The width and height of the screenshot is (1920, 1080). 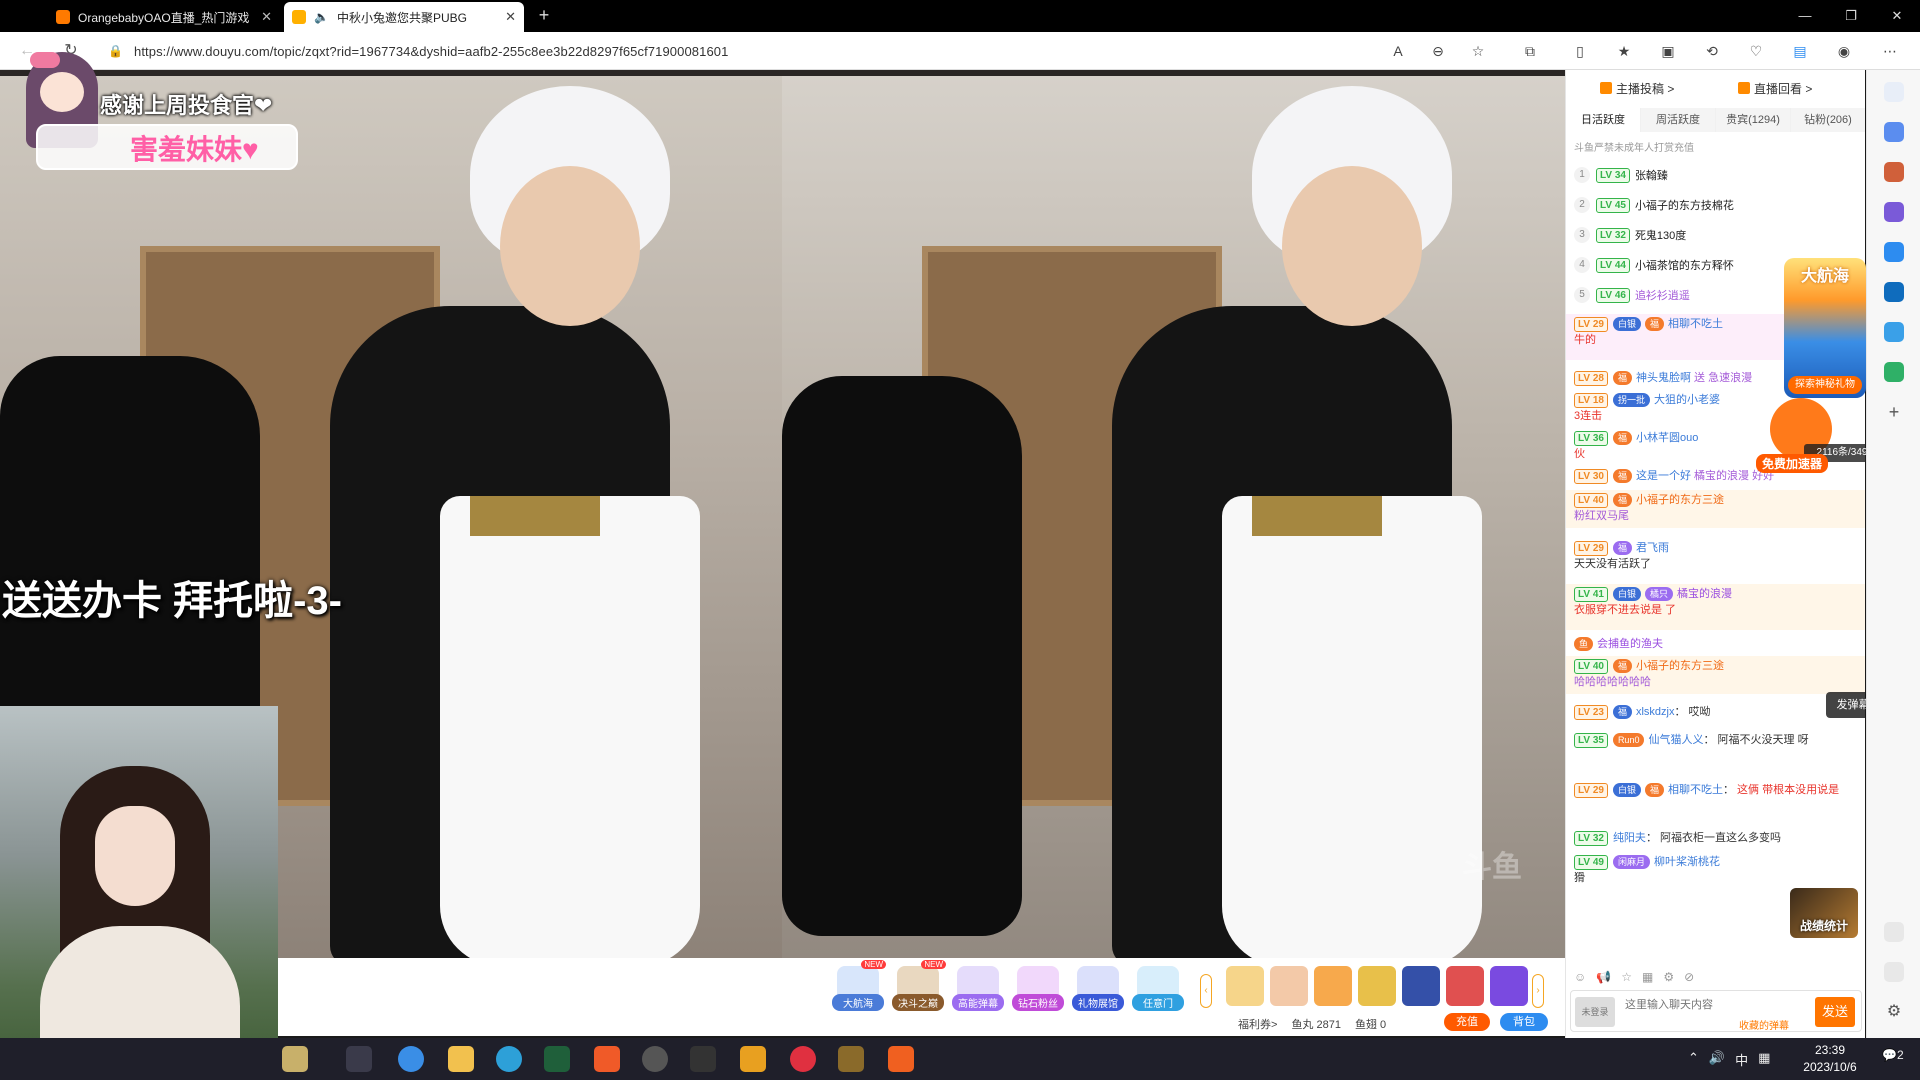 I want to click on profile-avatar-icon: ◉, so click(x=1844, y=51).